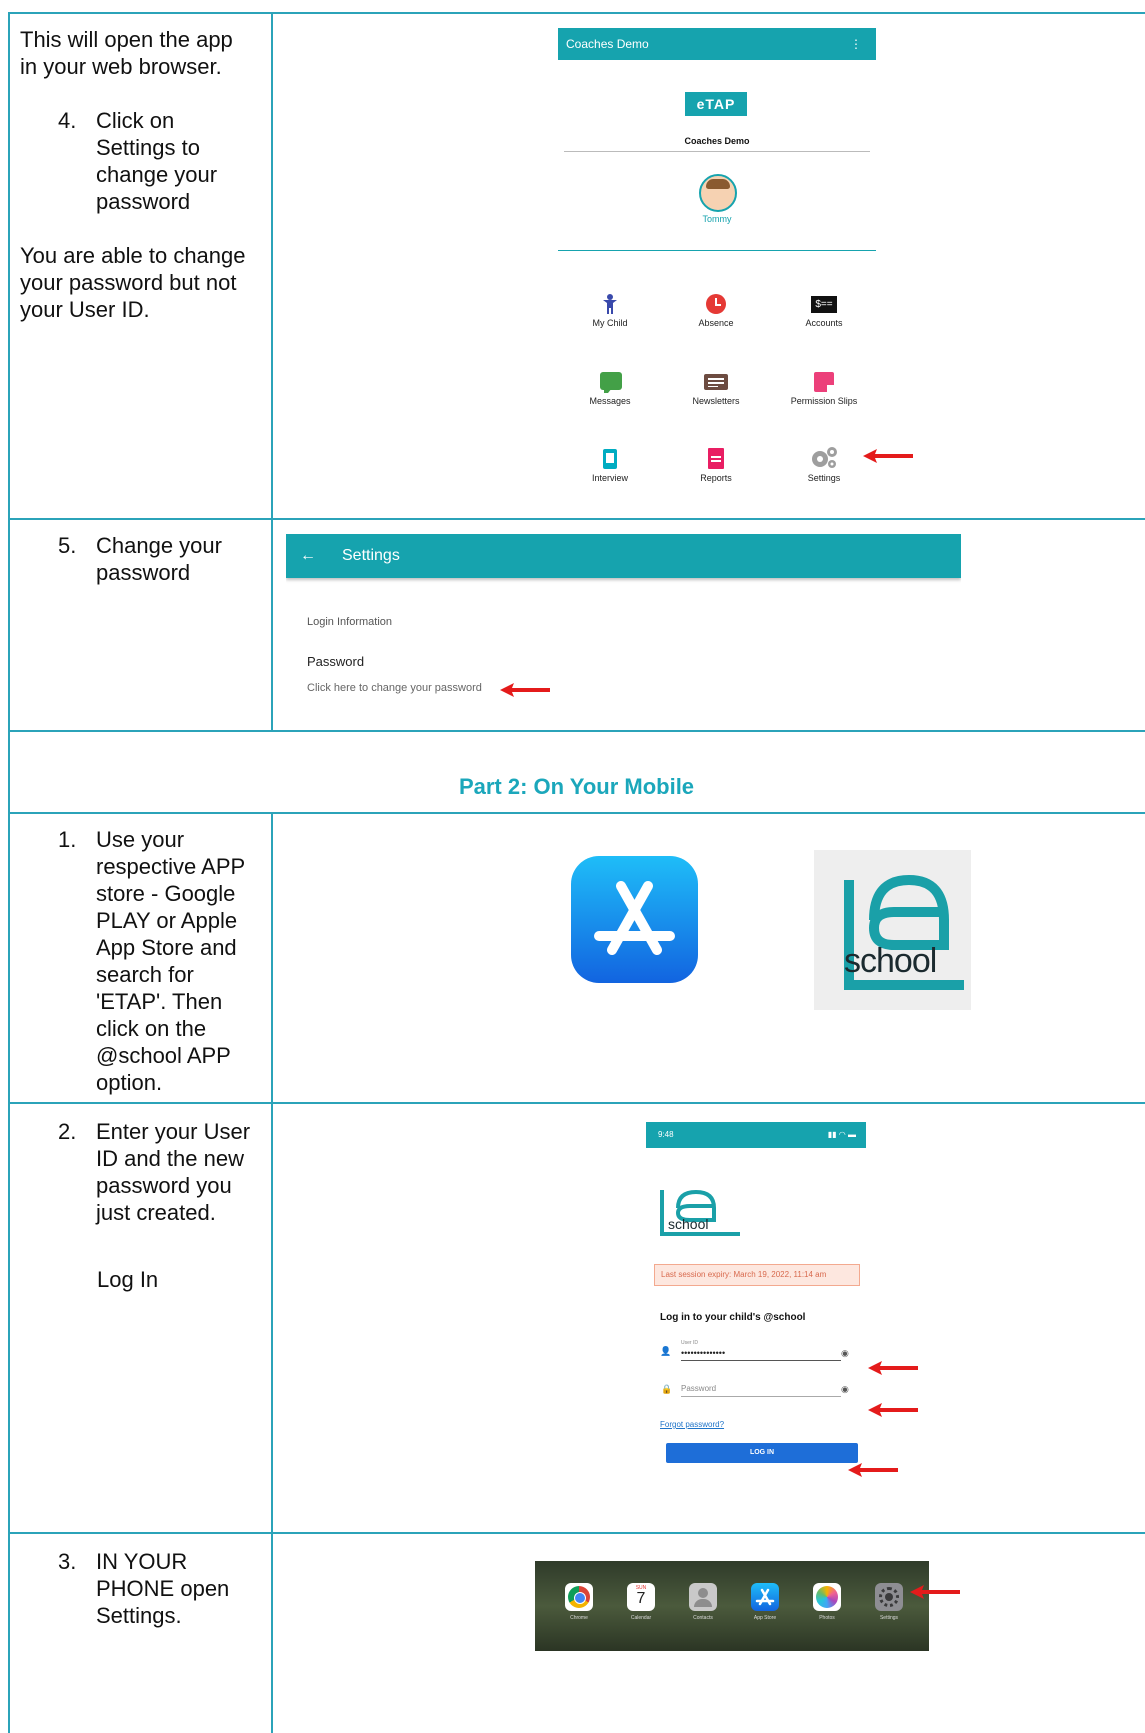  What do you see at coordinates (576, 13) in the screenshot?
I see `border-top` at bounding box center [576, 13].